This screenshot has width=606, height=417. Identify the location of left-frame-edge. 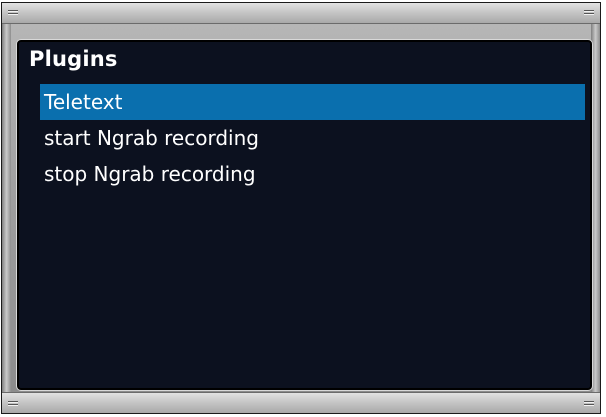
(6, 208).